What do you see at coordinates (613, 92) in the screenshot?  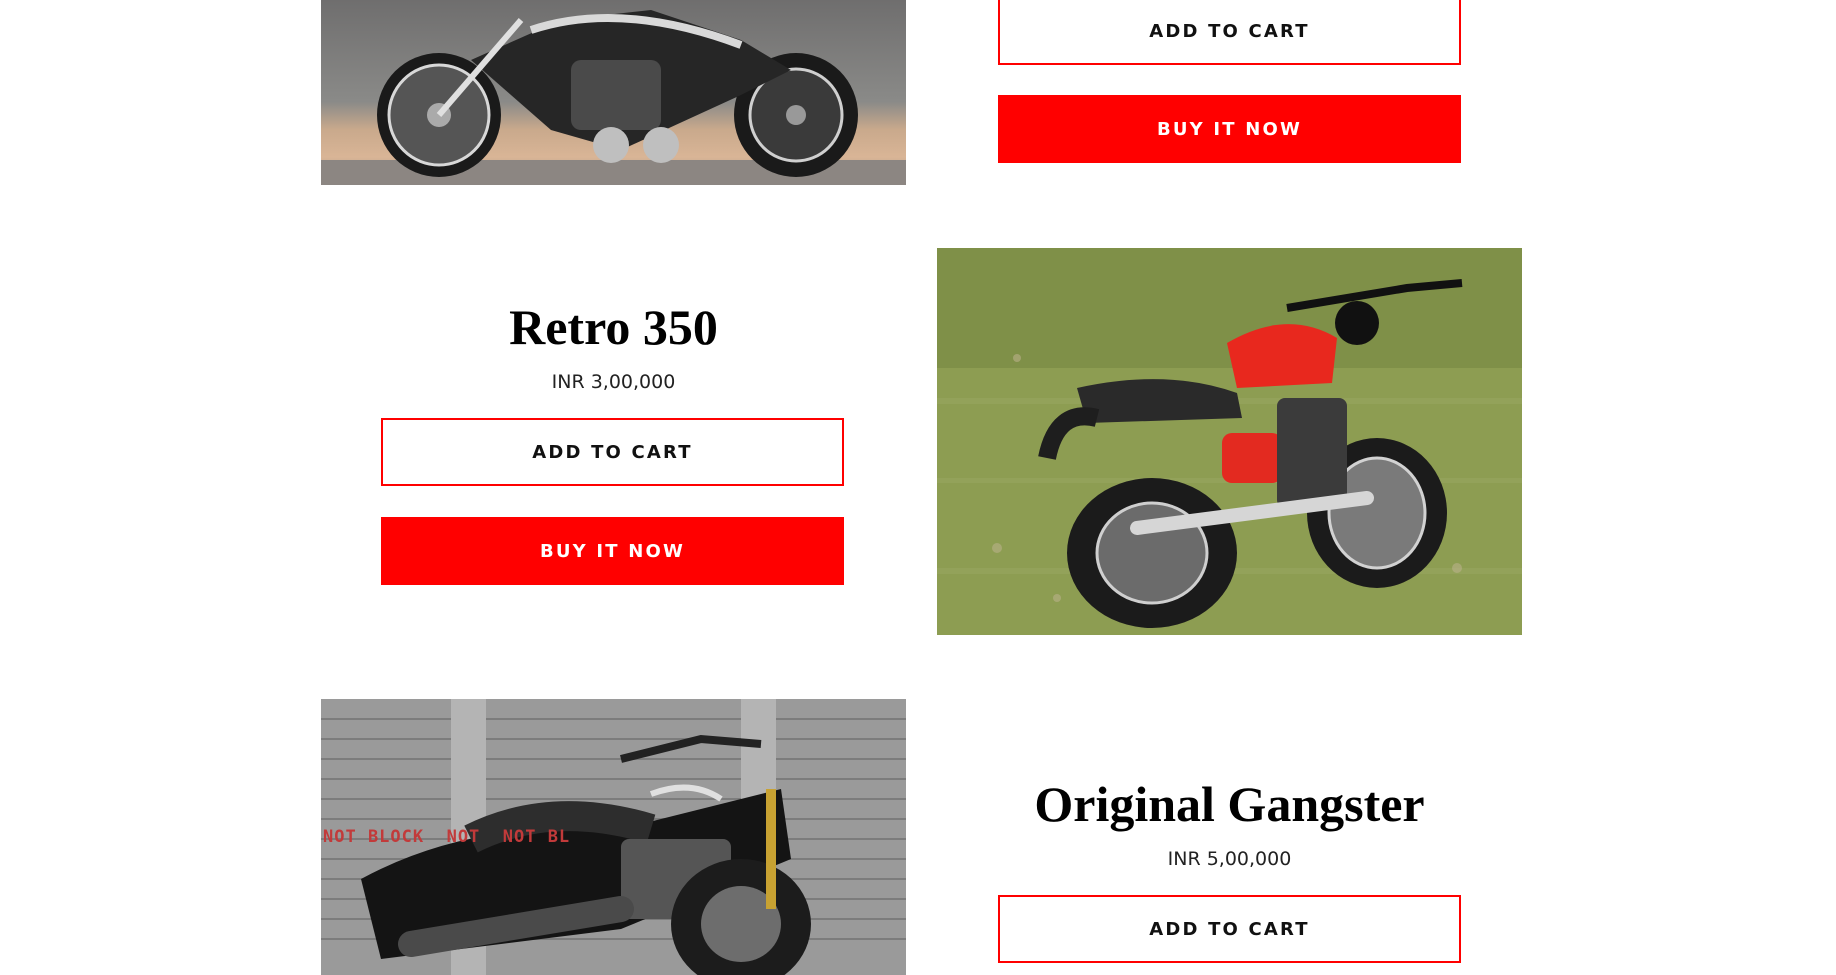 I see `product-image-chopper` at bounding box center [613, 92].